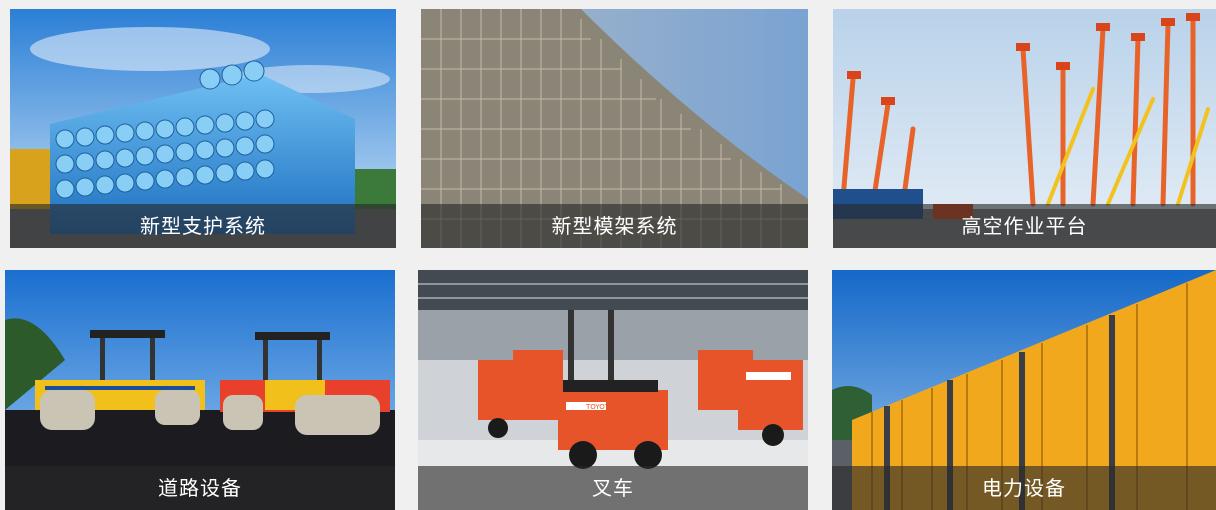  What do you see at coordinates (599, 407) in the screenshot?
I see `forklift-brand-text: TOYOTA` at bounding box center [599, 407].